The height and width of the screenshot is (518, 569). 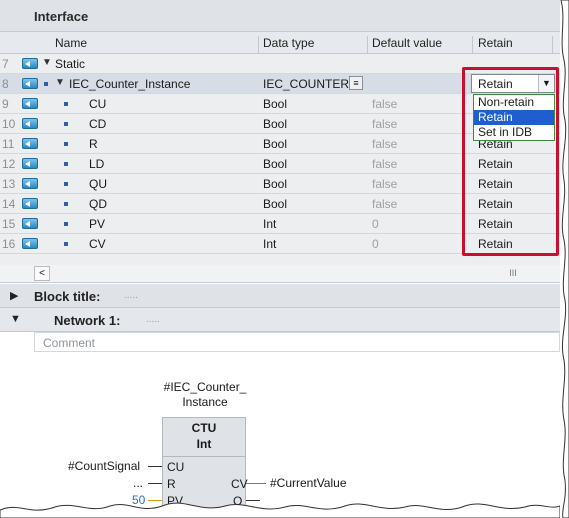 What do you see at coordinates (5, 64) in the screenshot?
I see `row-number: 7` at bounding box center [5, 64].